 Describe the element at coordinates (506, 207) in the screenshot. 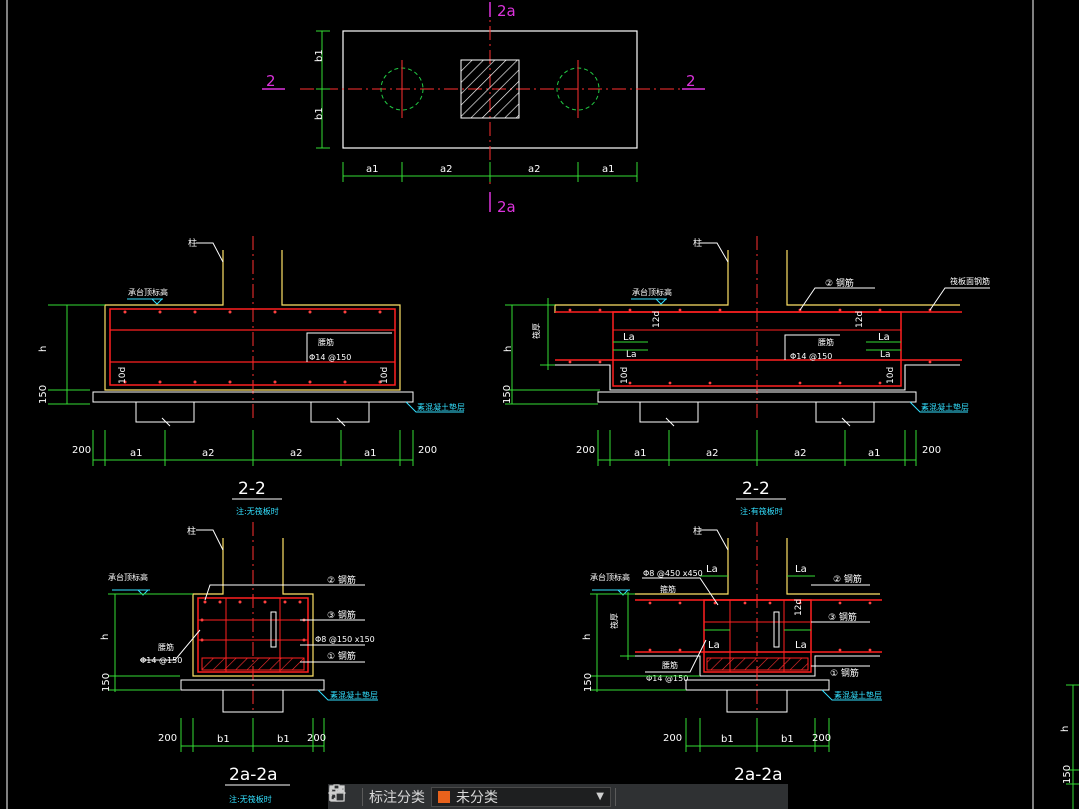

I see `plan-section-bottom: 2a` at that location.